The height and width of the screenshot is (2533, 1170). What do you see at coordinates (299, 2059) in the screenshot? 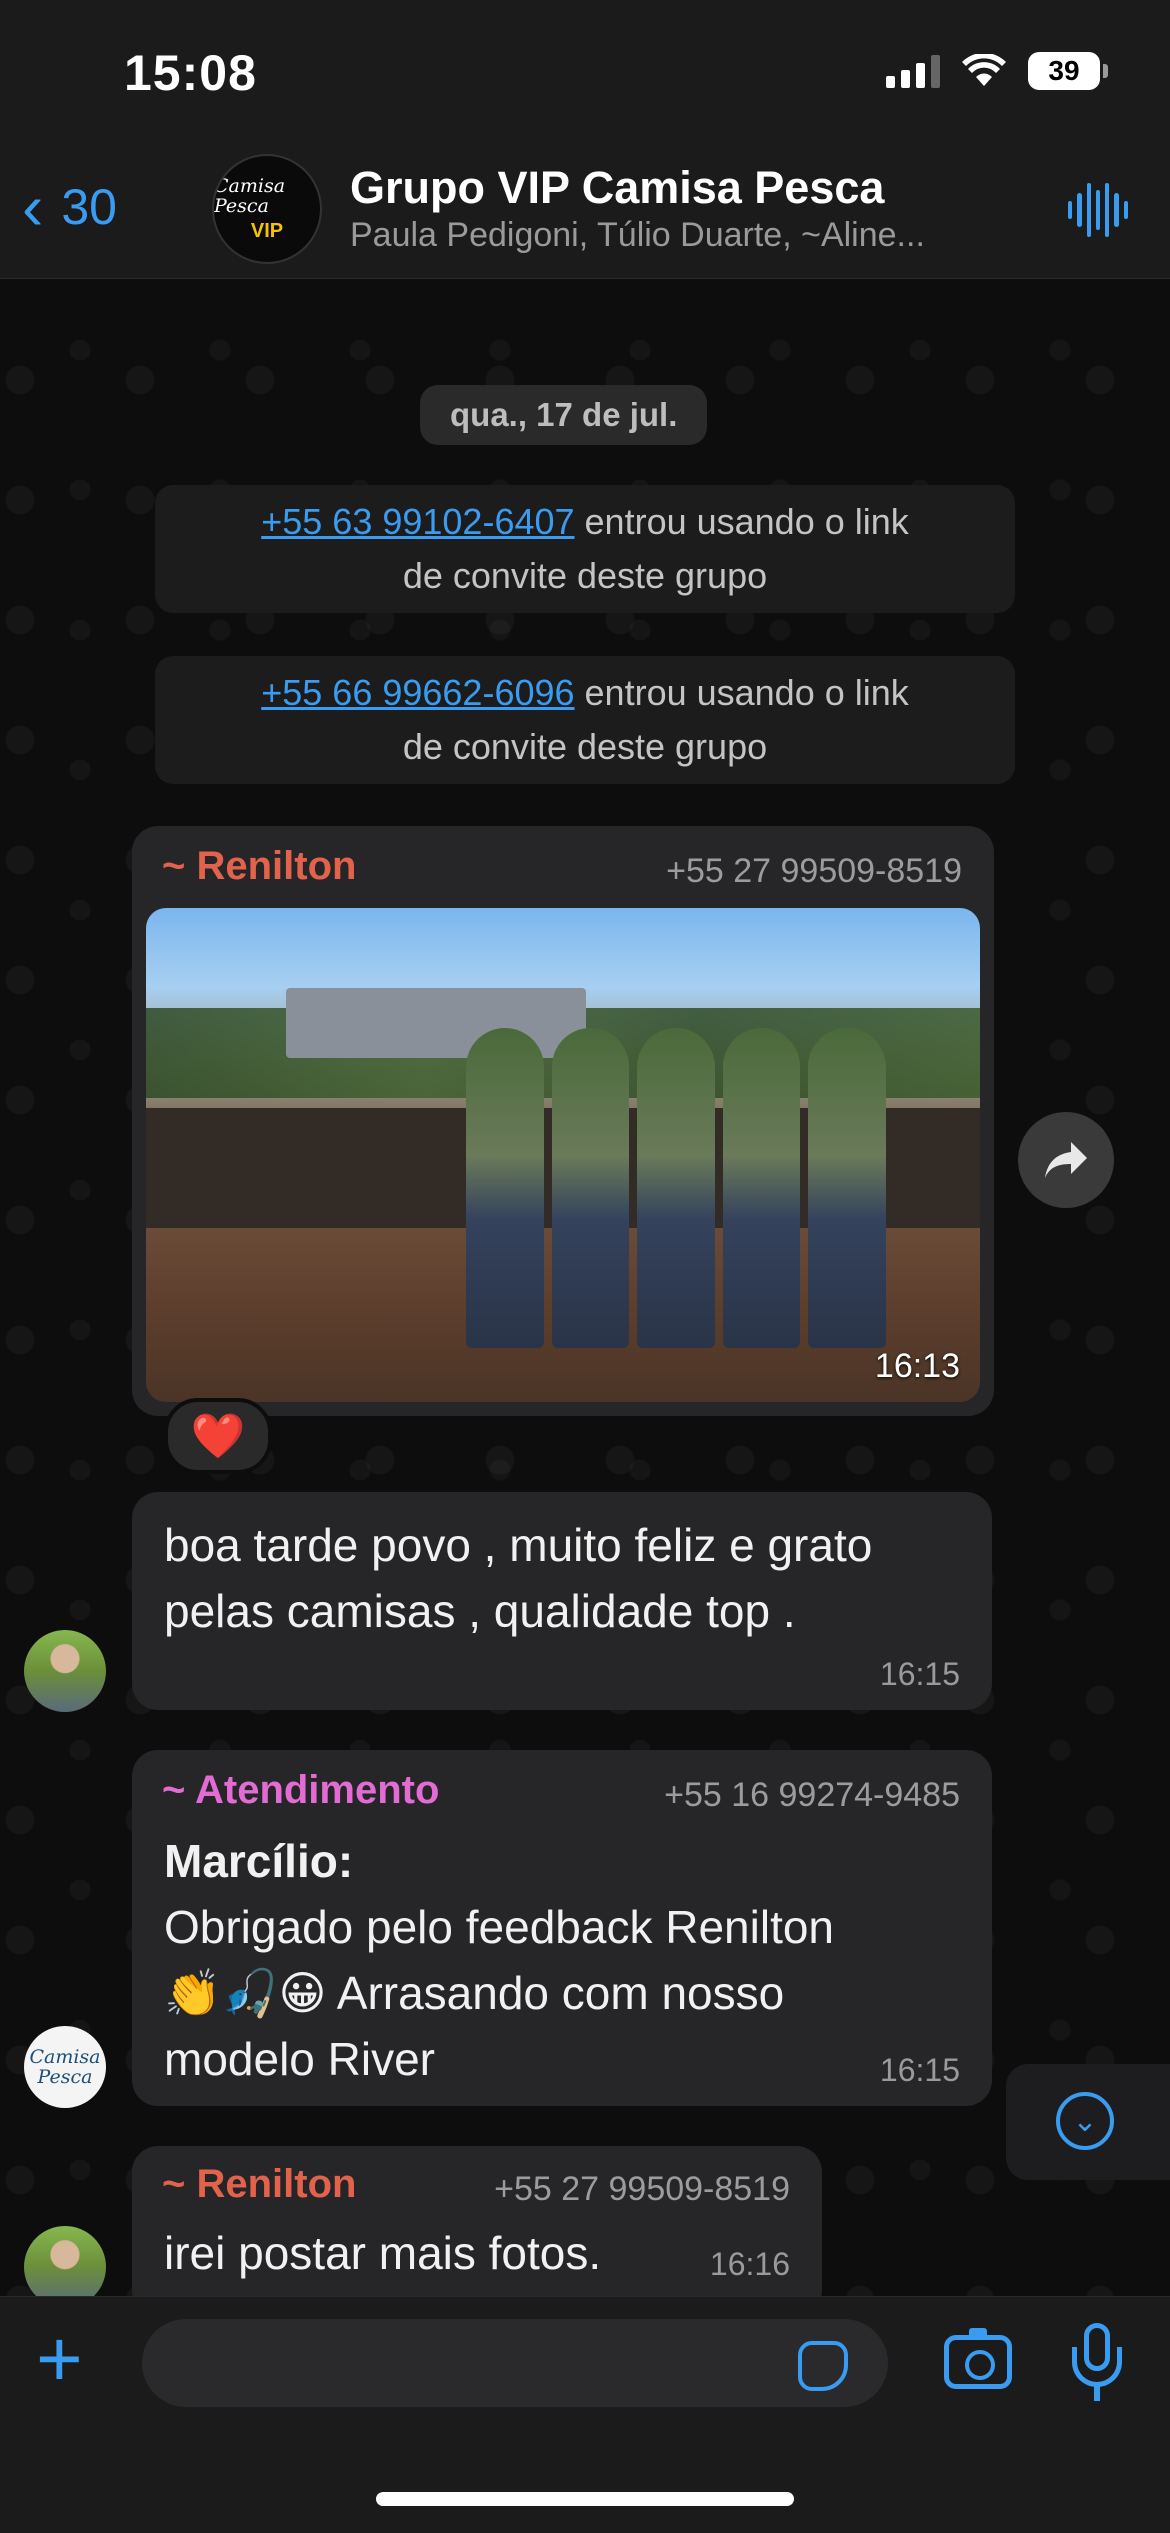
I see `message-text-line: modelo River` at bounding box center [299, 2059].